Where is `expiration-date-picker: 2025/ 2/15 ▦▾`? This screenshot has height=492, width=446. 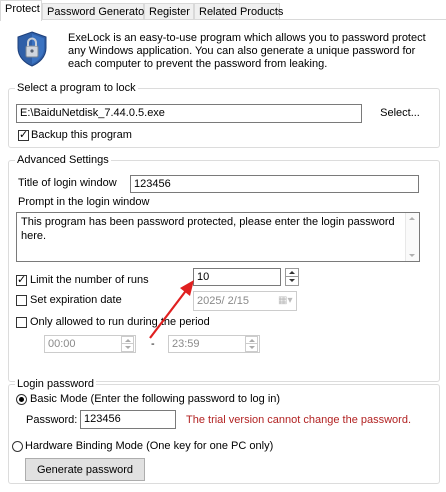
expiration-date-picker: 2025/ 2/15 ▦▾ is located at coordinates (245, 301).